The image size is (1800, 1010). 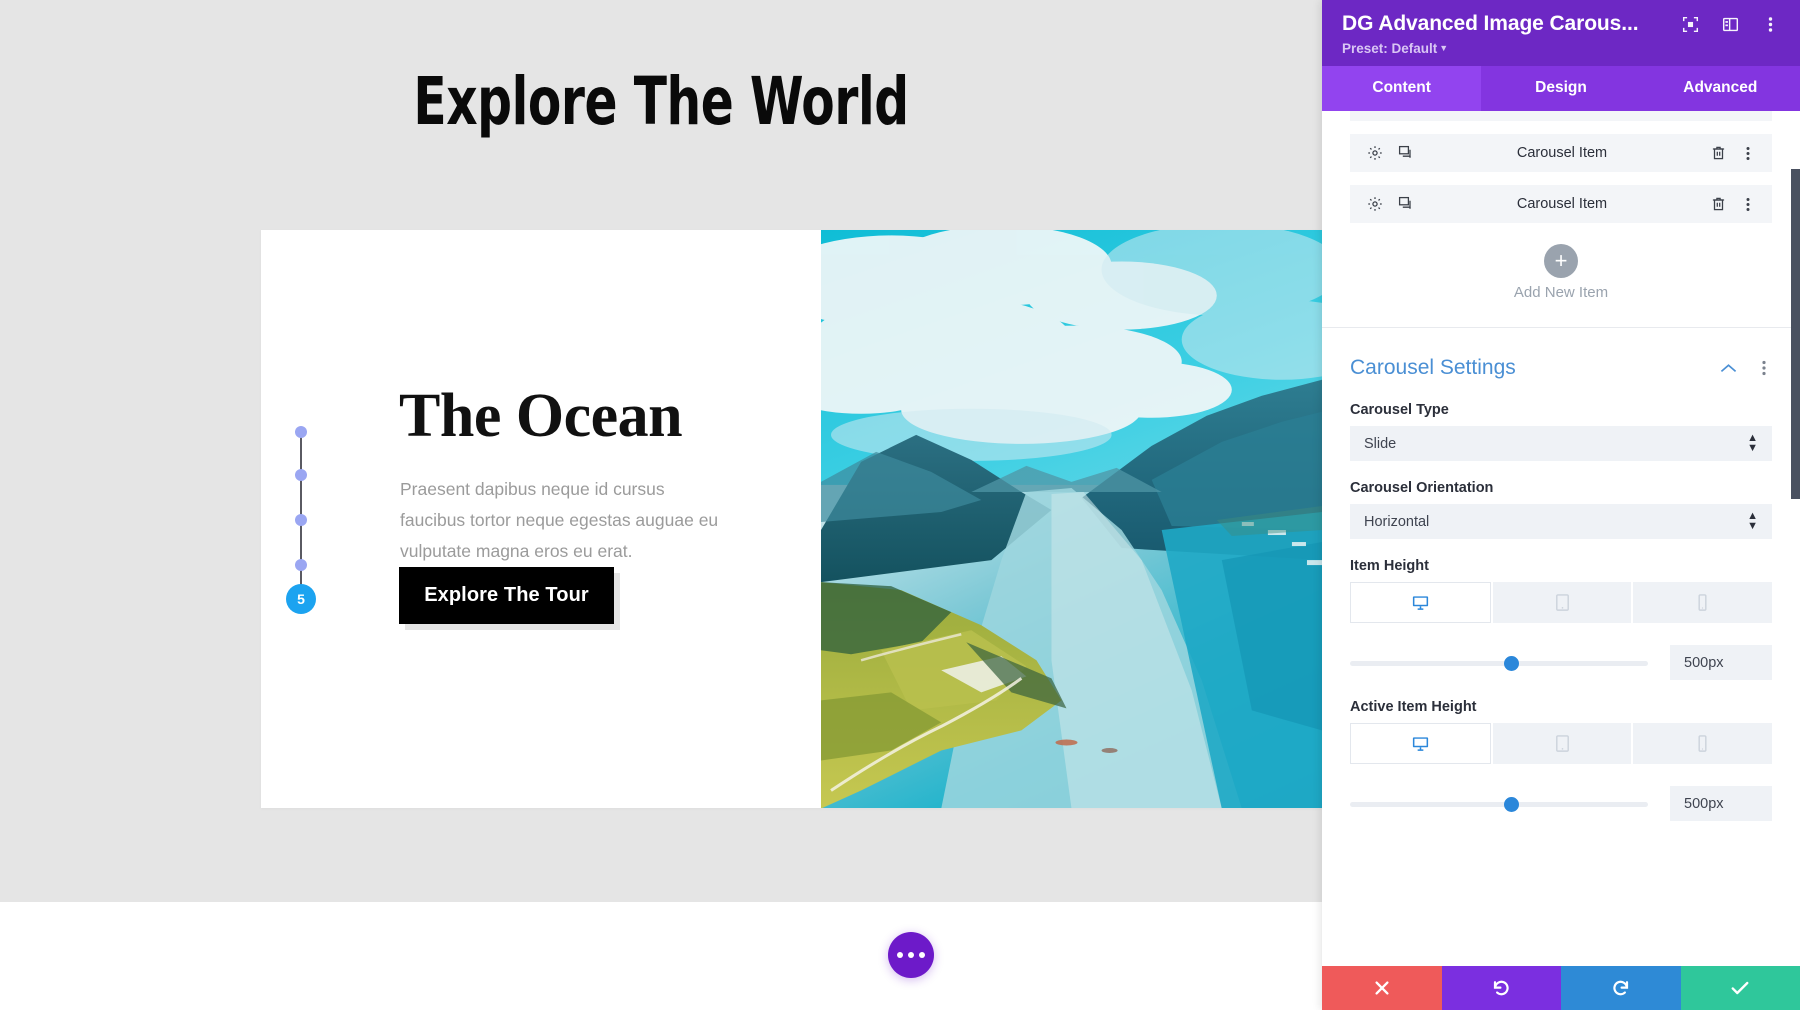 What do you see at coordinates (1721, 662) in the screenshot?
I see `item-height-input: 500px` at bounding box center [1721, 662].